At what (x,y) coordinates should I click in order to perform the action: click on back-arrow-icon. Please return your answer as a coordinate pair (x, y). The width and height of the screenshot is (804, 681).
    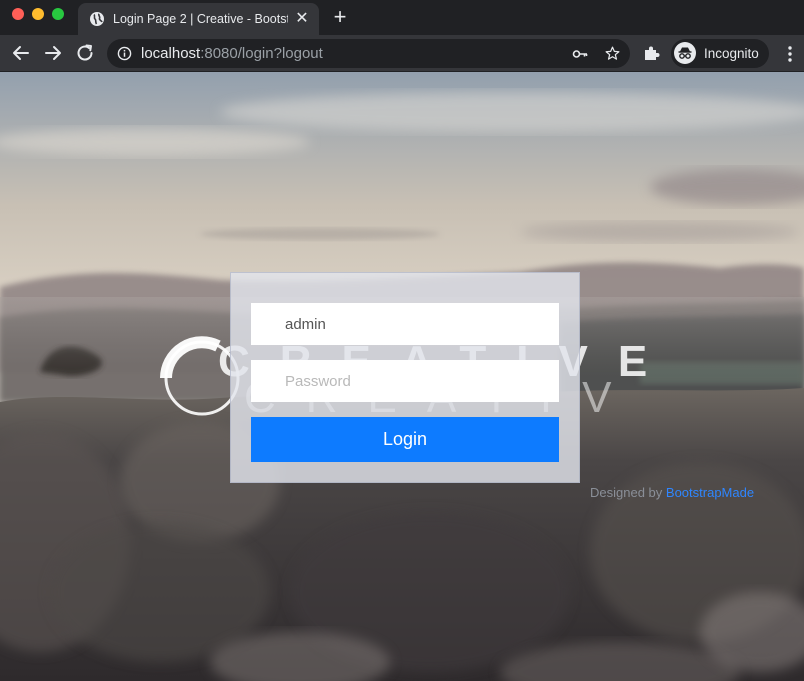
    Looking at the image, I should click on (21, 53).